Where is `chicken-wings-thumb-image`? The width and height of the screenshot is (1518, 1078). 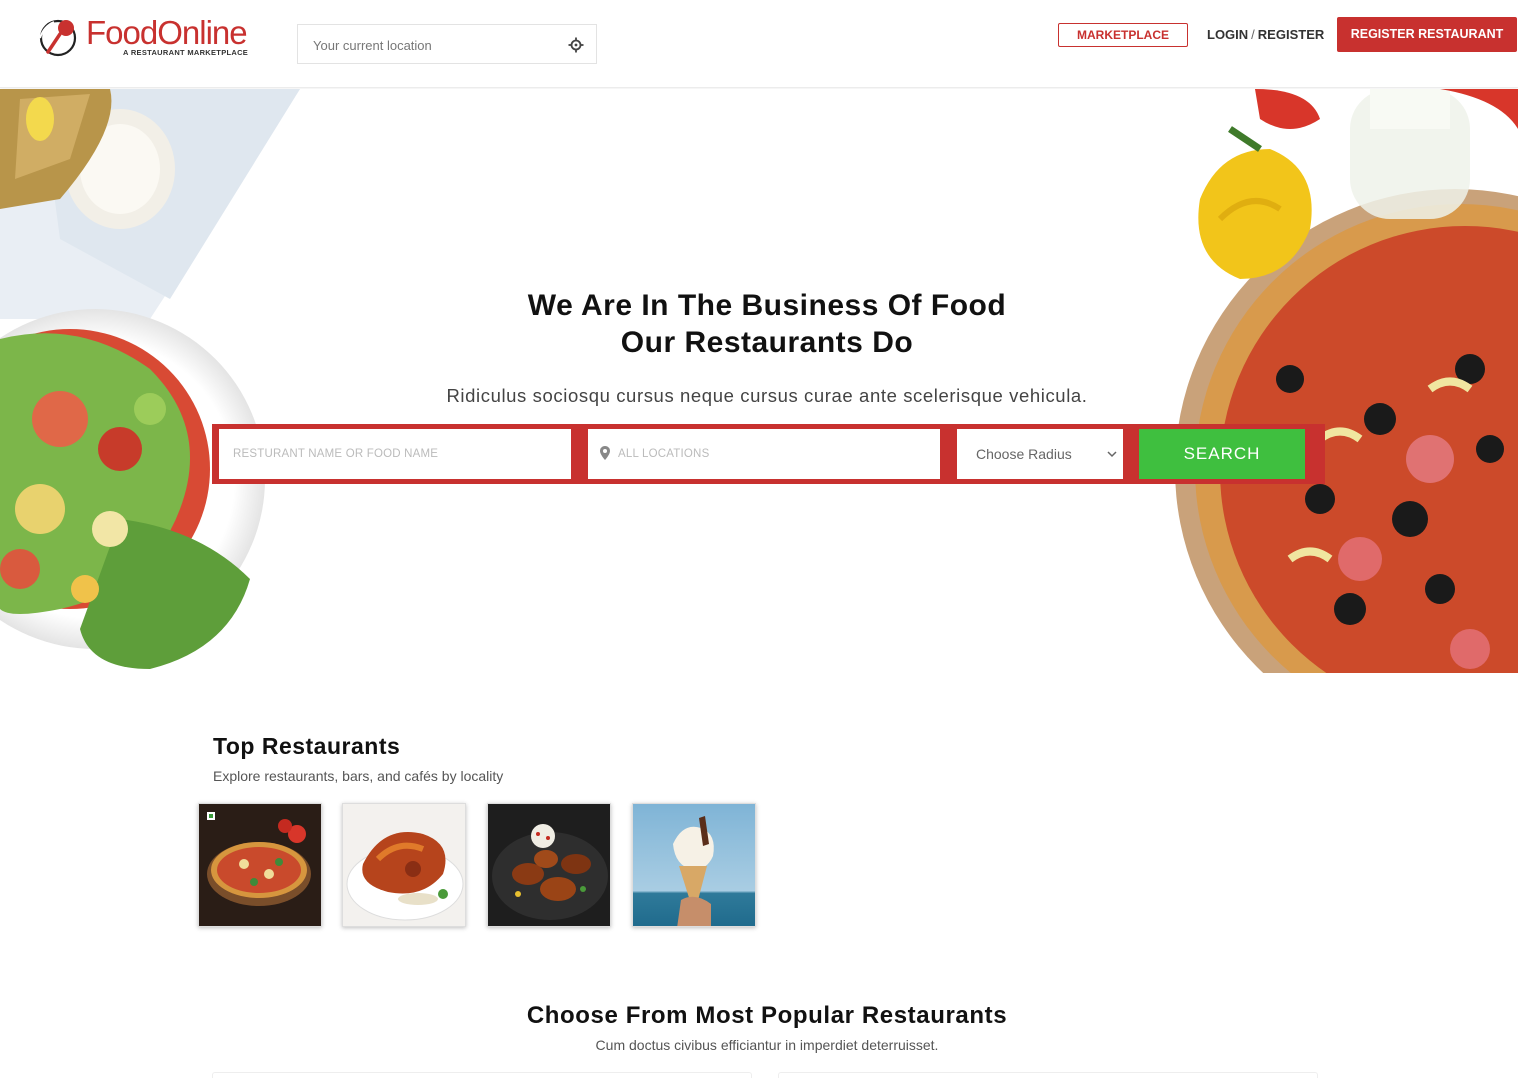 chicken-wings-thumb-image is located at coordinates (549, 865).